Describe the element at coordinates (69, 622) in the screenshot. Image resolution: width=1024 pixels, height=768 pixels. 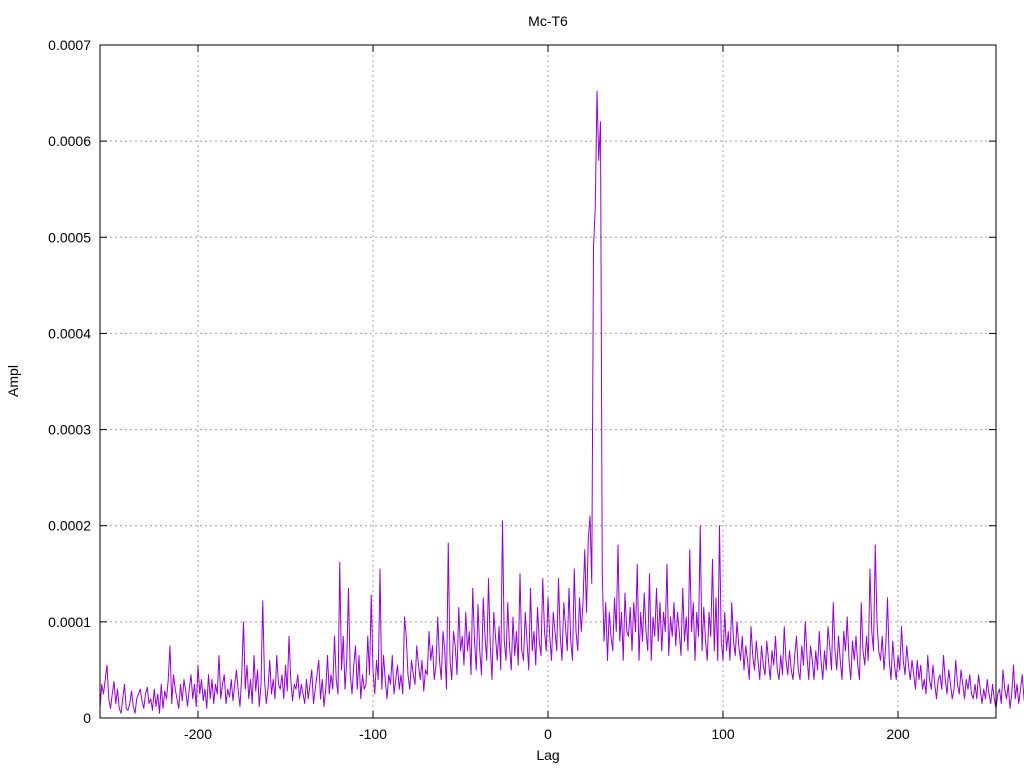
I see `y-tick-label: 0.0001` at that location.